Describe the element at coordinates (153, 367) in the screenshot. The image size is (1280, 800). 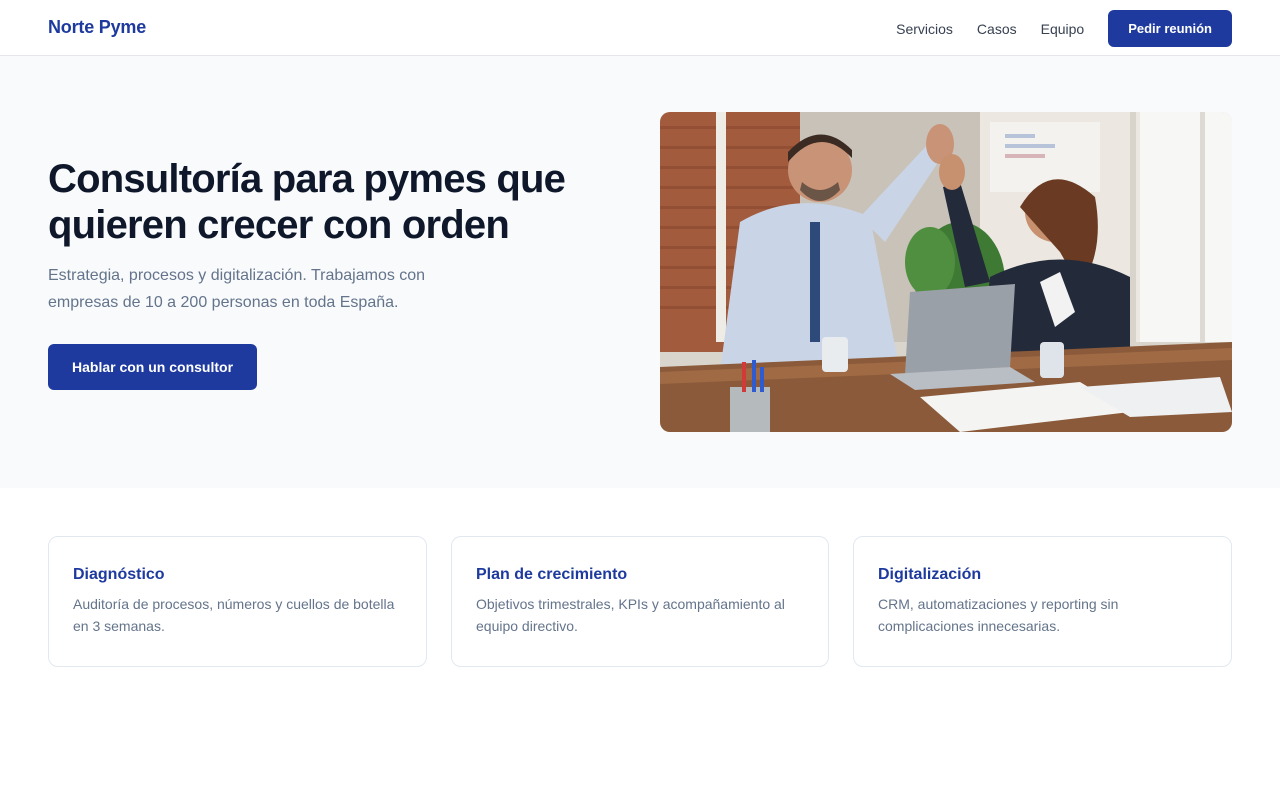
I see `talk-to-consultant-button: Hablar con un consultor` at that location.